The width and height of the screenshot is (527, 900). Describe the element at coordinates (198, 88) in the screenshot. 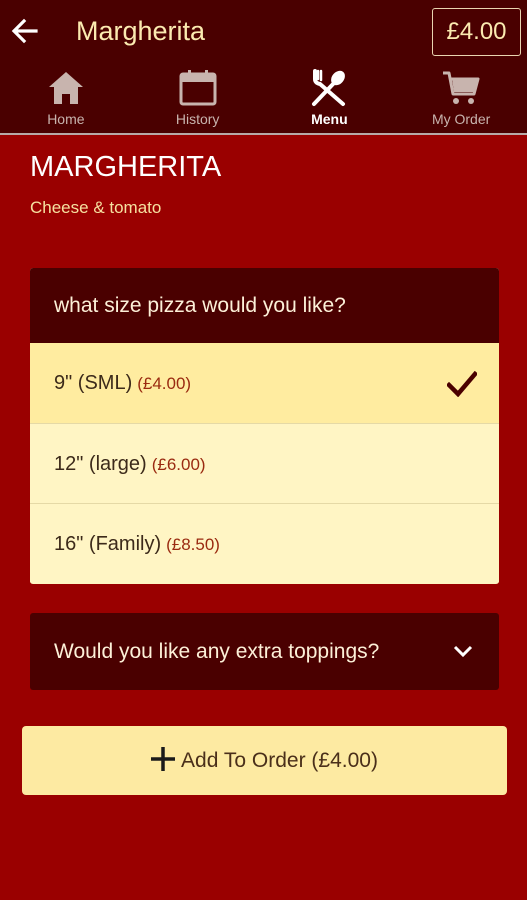

I see `calendar-icon` at that location.